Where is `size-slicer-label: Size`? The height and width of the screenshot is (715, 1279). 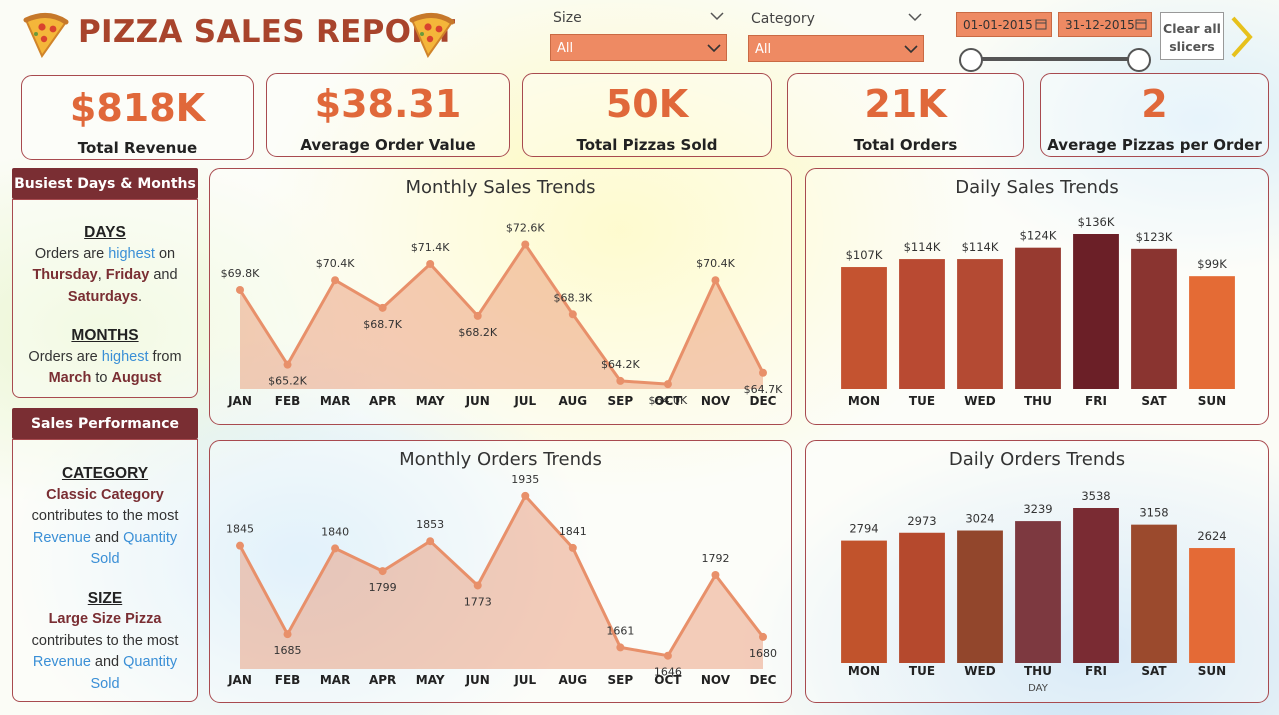
size-slicer-label: Size is located at coordinates (567, 18).